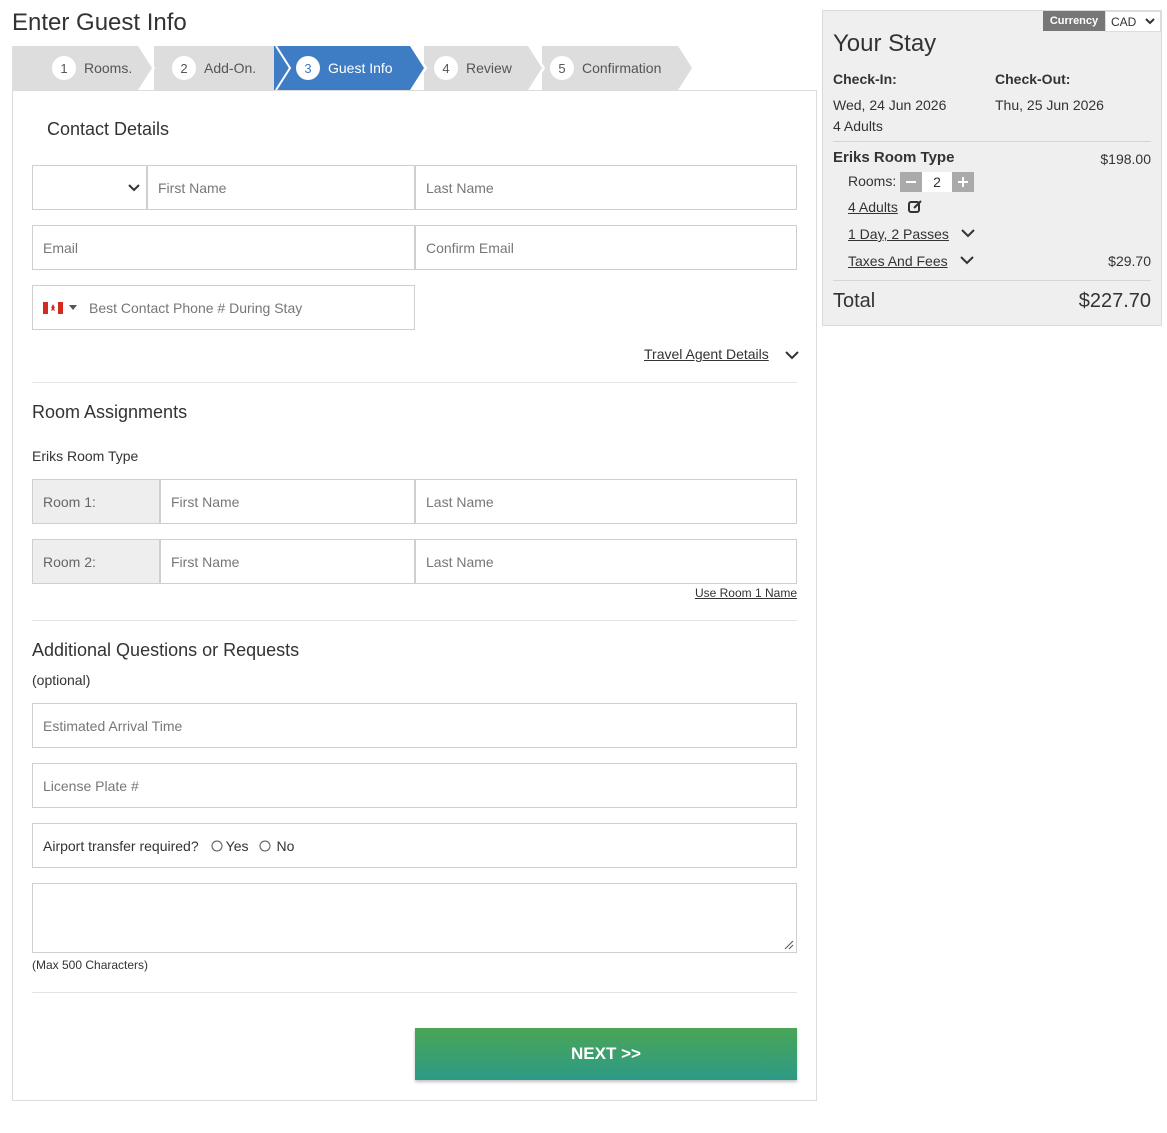 This screenshot has width=1167, height=1133. I want to click on taxes-link: Taxes And Fees, so click(898, 261).